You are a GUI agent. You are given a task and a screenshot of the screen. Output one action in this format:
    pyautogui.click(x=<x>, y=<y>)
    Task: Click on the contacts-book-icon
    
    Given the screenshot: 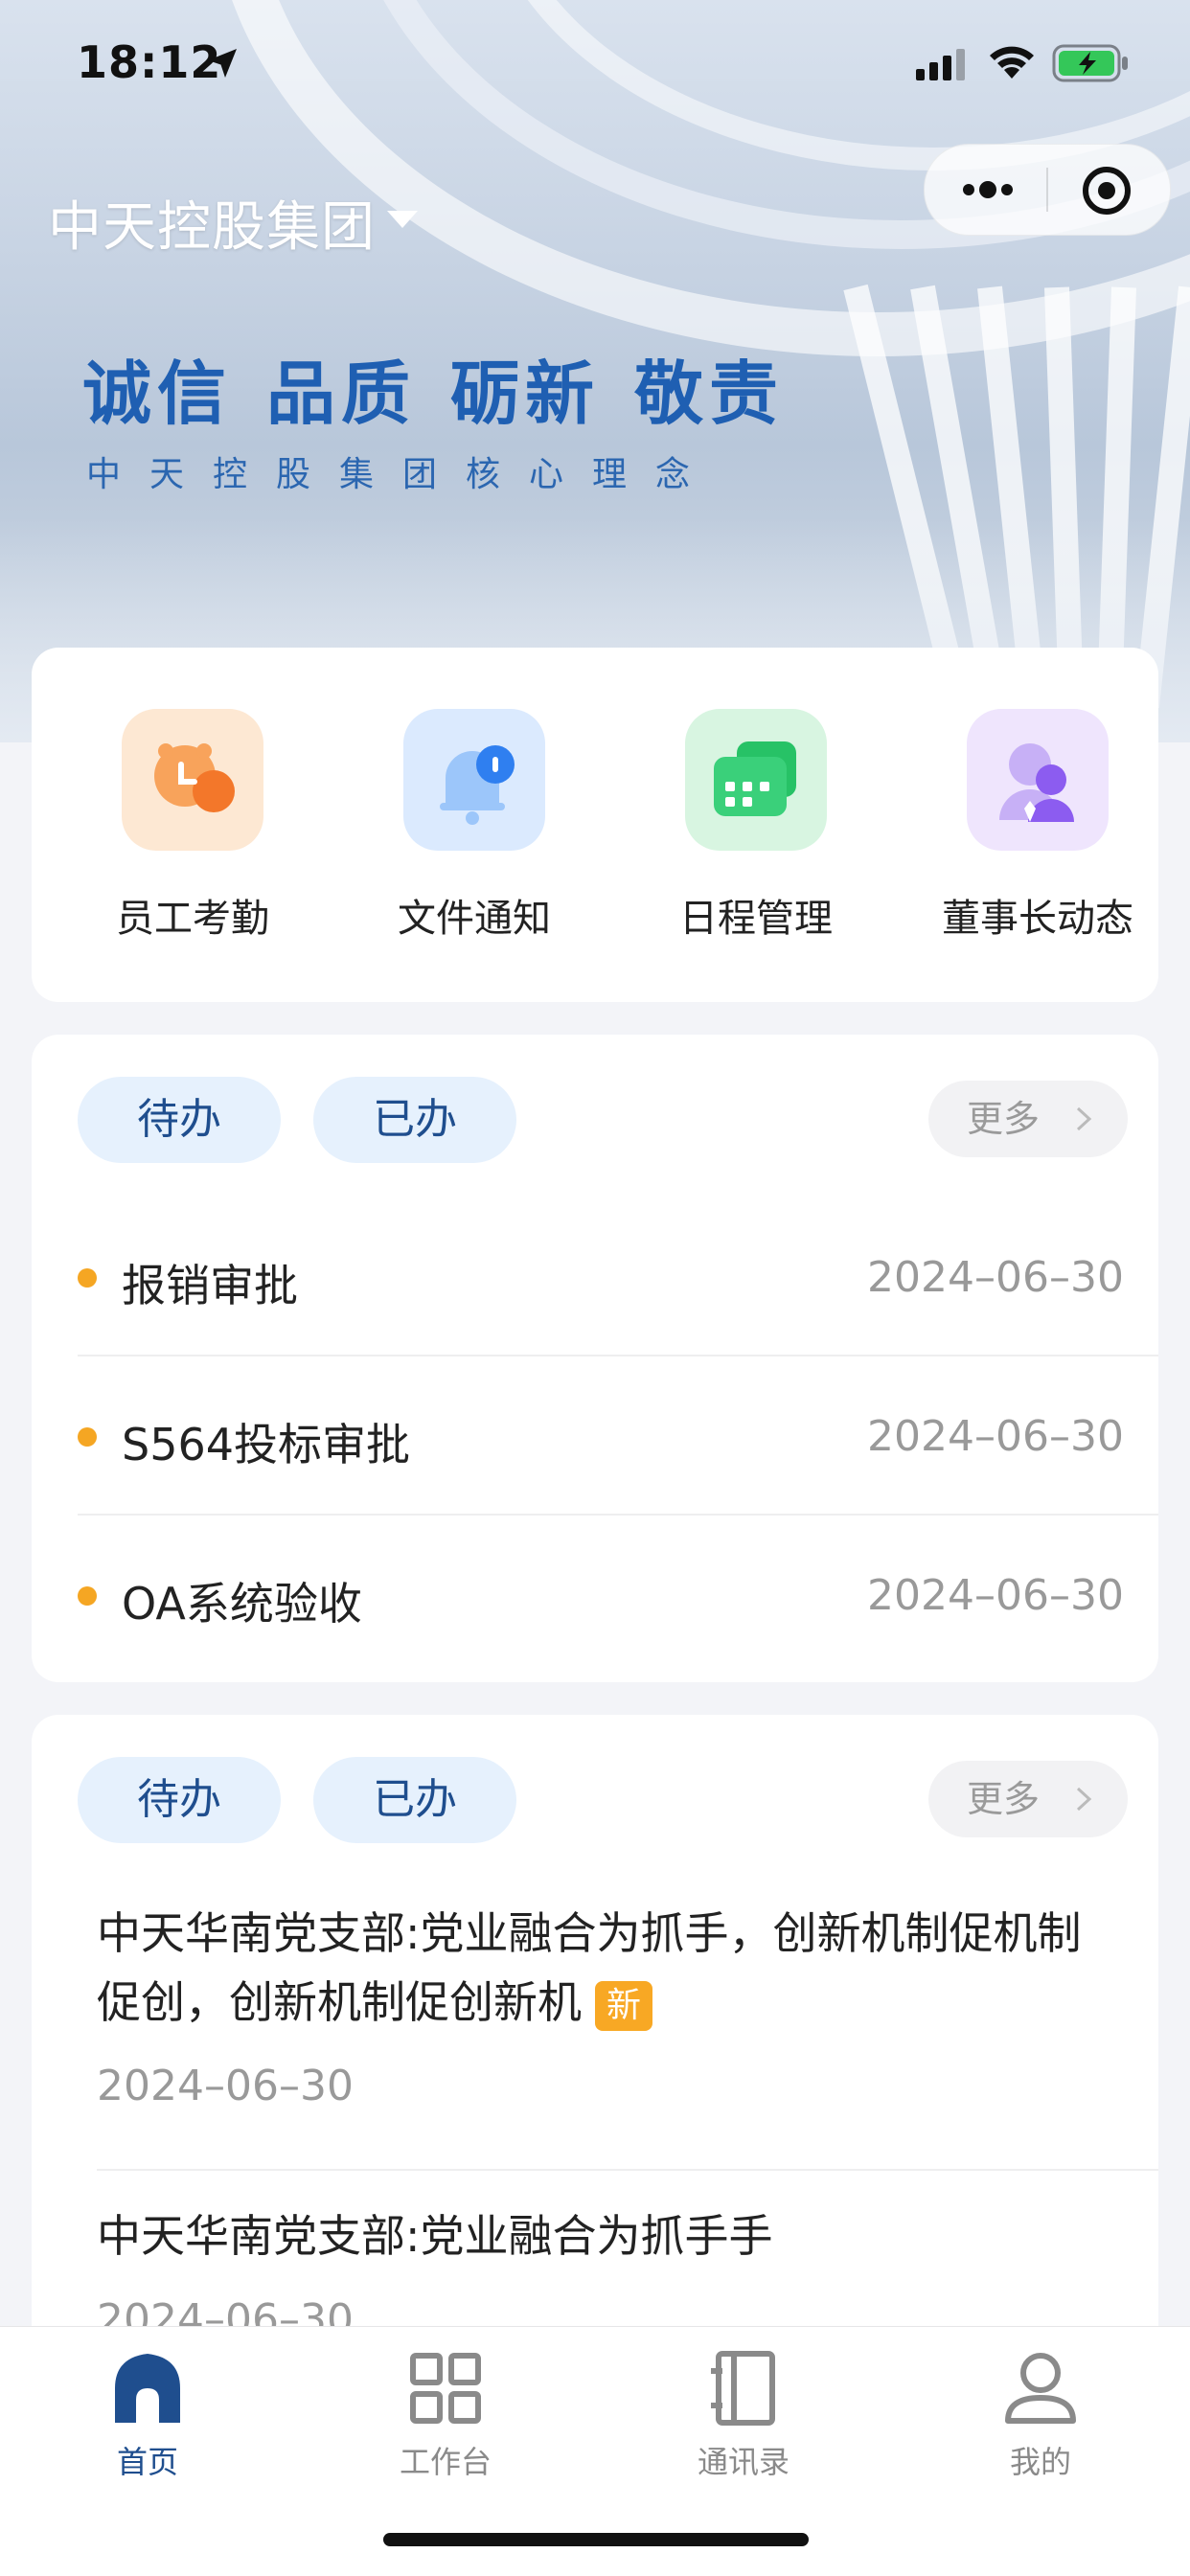 What is the action you would take?
    pyautogui.click(x=743, y=2388)
    